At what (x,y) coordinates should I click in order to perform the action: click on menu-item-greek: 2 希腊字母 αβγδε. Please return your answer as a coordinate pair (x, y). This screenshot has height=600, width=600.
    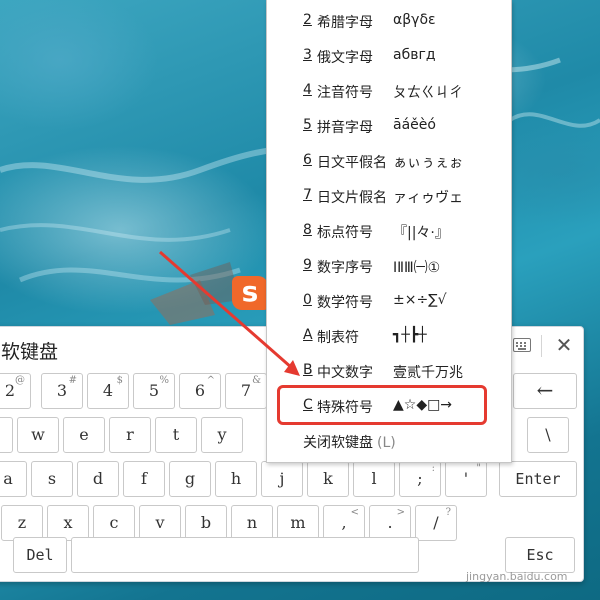
    Looking at the image, I should click on (389, 20).